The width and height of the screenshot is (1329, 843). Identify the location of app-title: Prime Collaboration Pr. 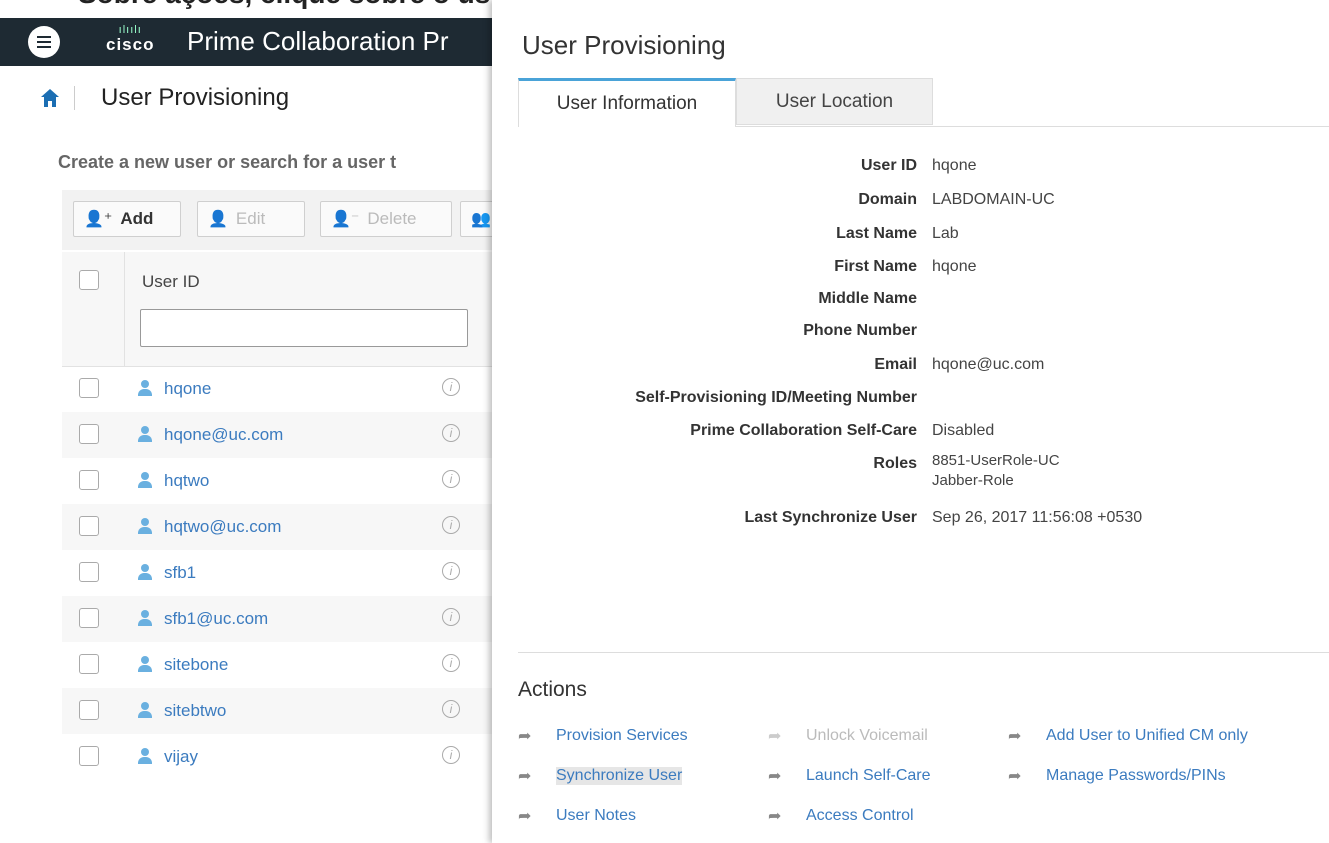
(318, 41).